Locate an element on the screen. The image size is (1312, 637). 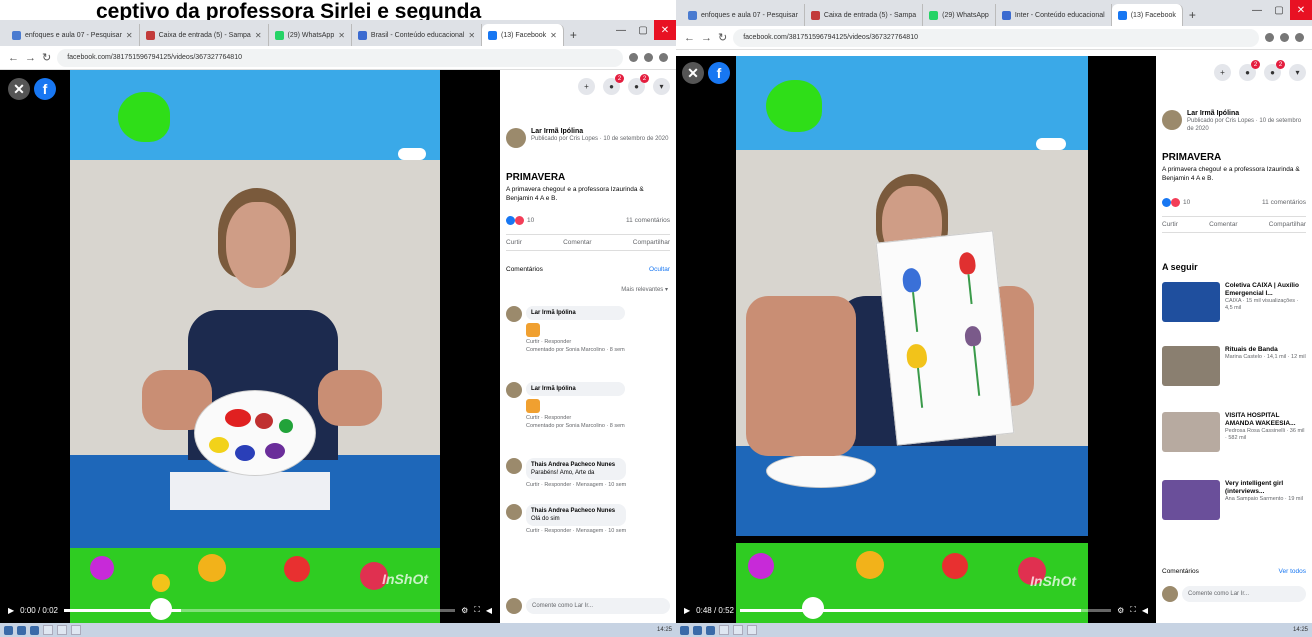
like-button: Curtir is located at coordinates (514, 242).